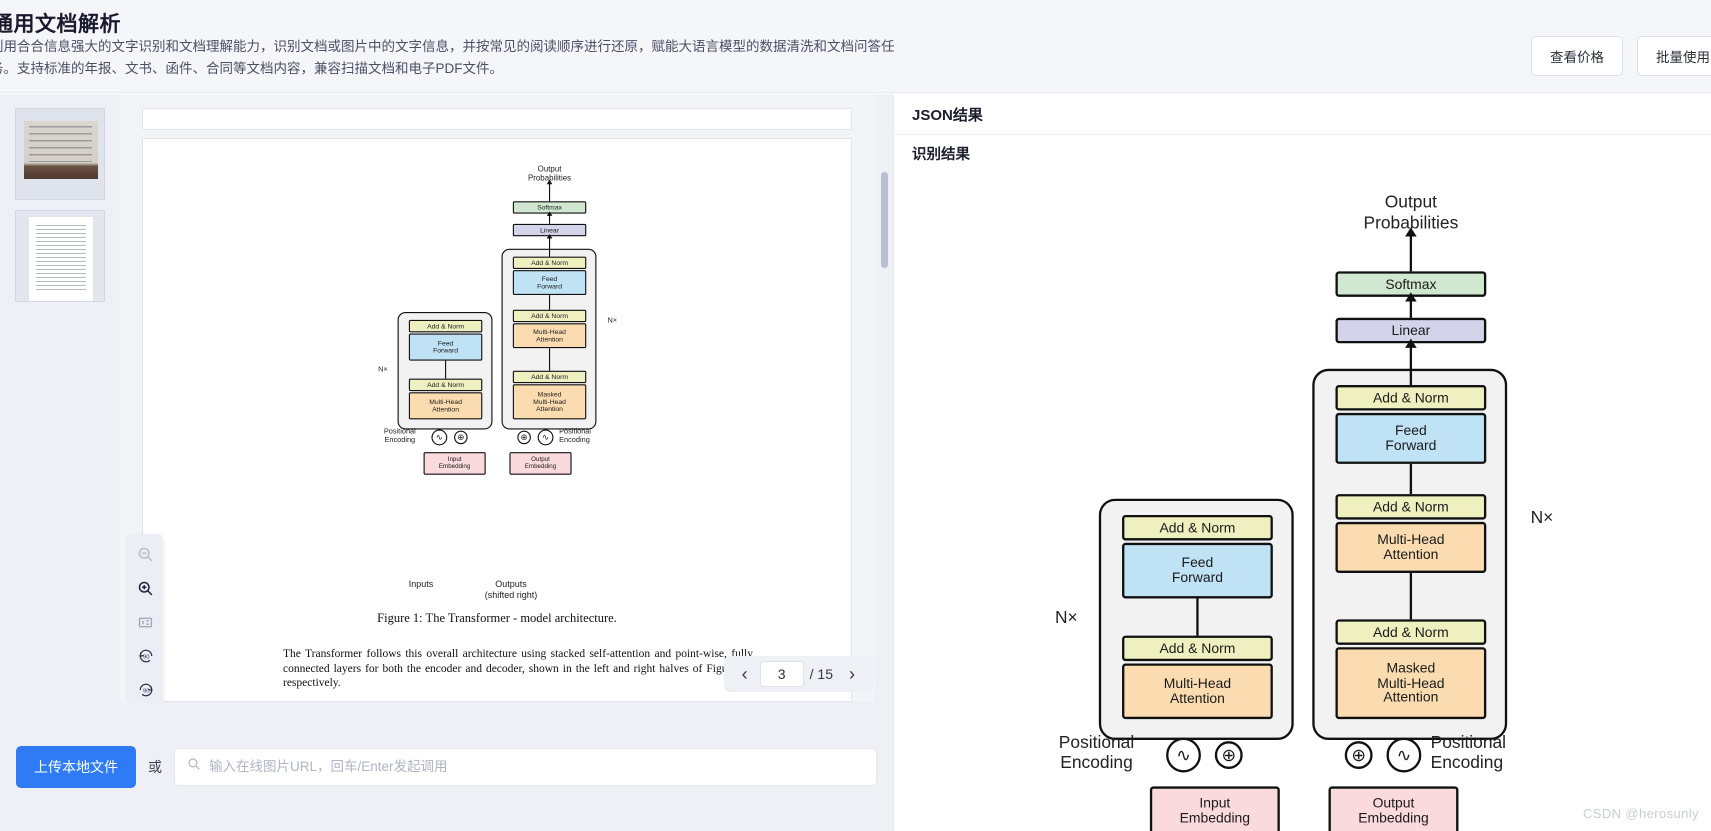 The width and height of the screenshot is (1711, 831). I want to click on watermark: CSDN @herosunly, so click(1640, 813).